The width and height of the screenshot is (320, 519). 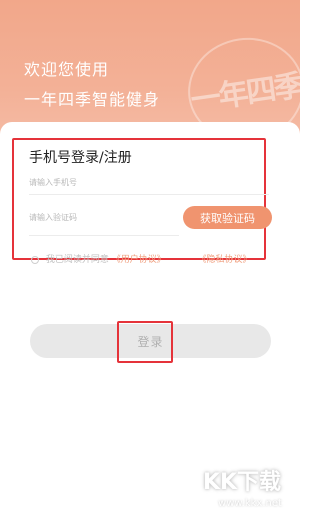 I want to click on get-code-button: 获取验证码, so click(x=227, y=217).